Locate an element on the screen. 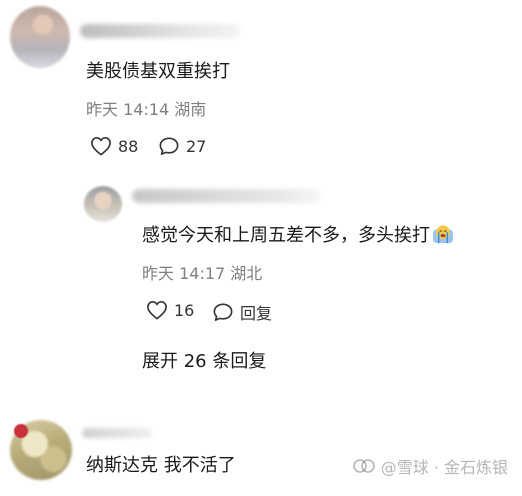 The height and width of the screenshot is (496, 522). username-redacted is located at coordinates (160, 31).